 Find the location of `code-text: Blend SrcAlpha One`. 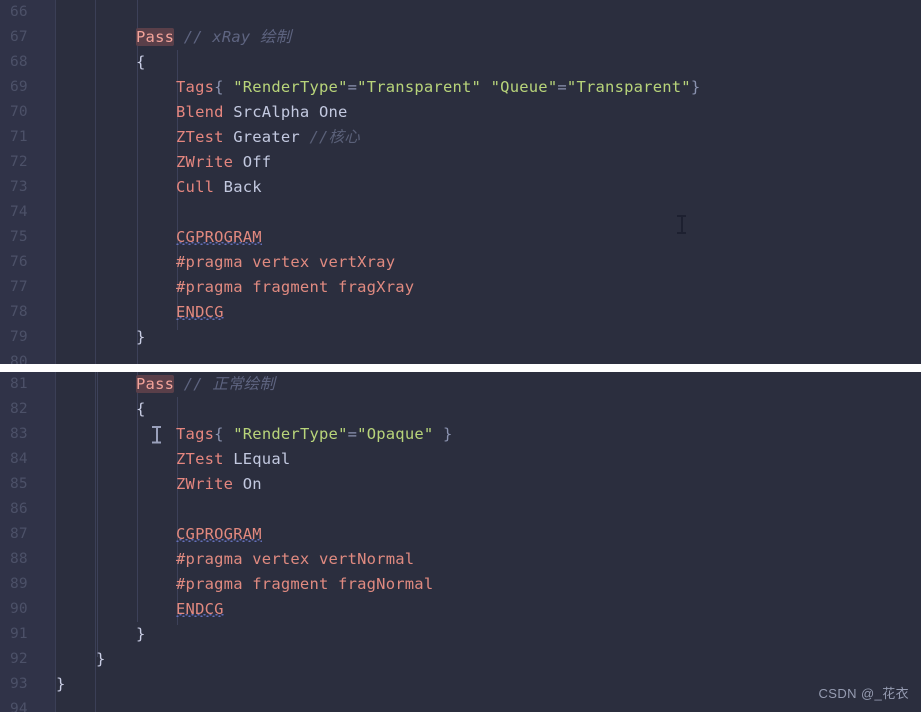

code-text: Blend SrcAlpha One is located at coordinates (262, 112).